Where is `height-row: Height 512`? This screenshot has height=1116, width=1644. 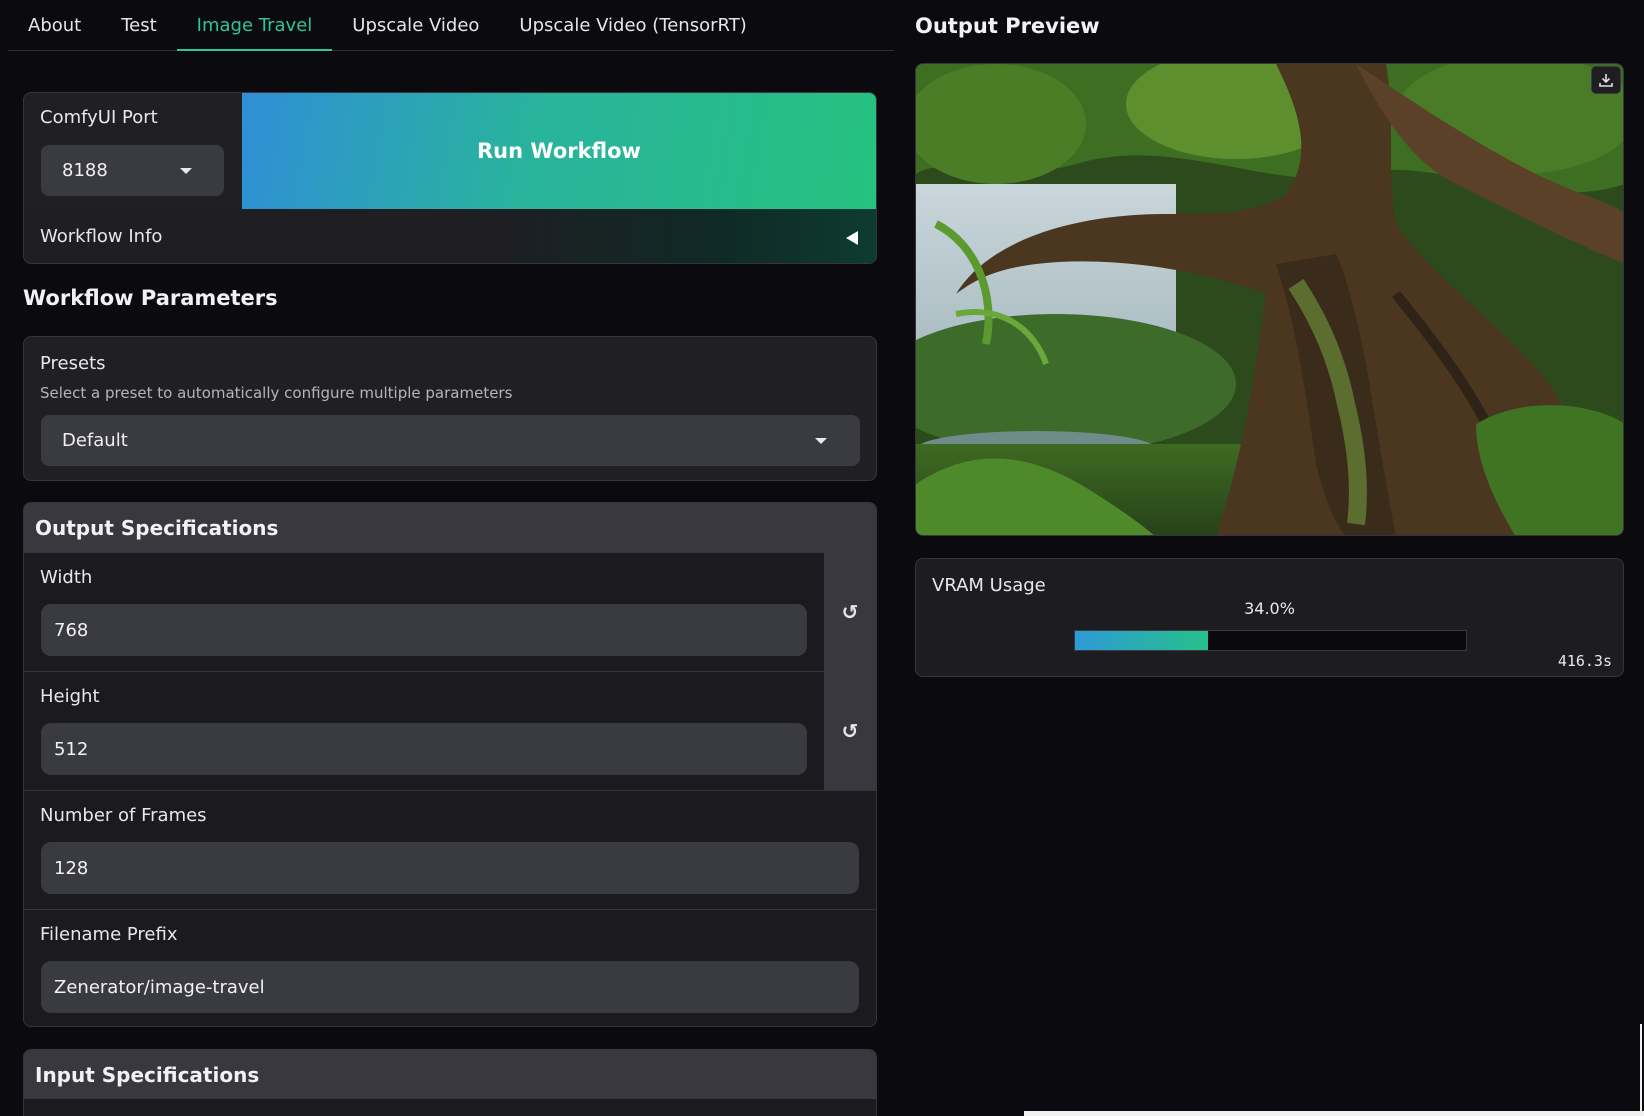
height-row: Height 512 is located at coordinates (424, 730).